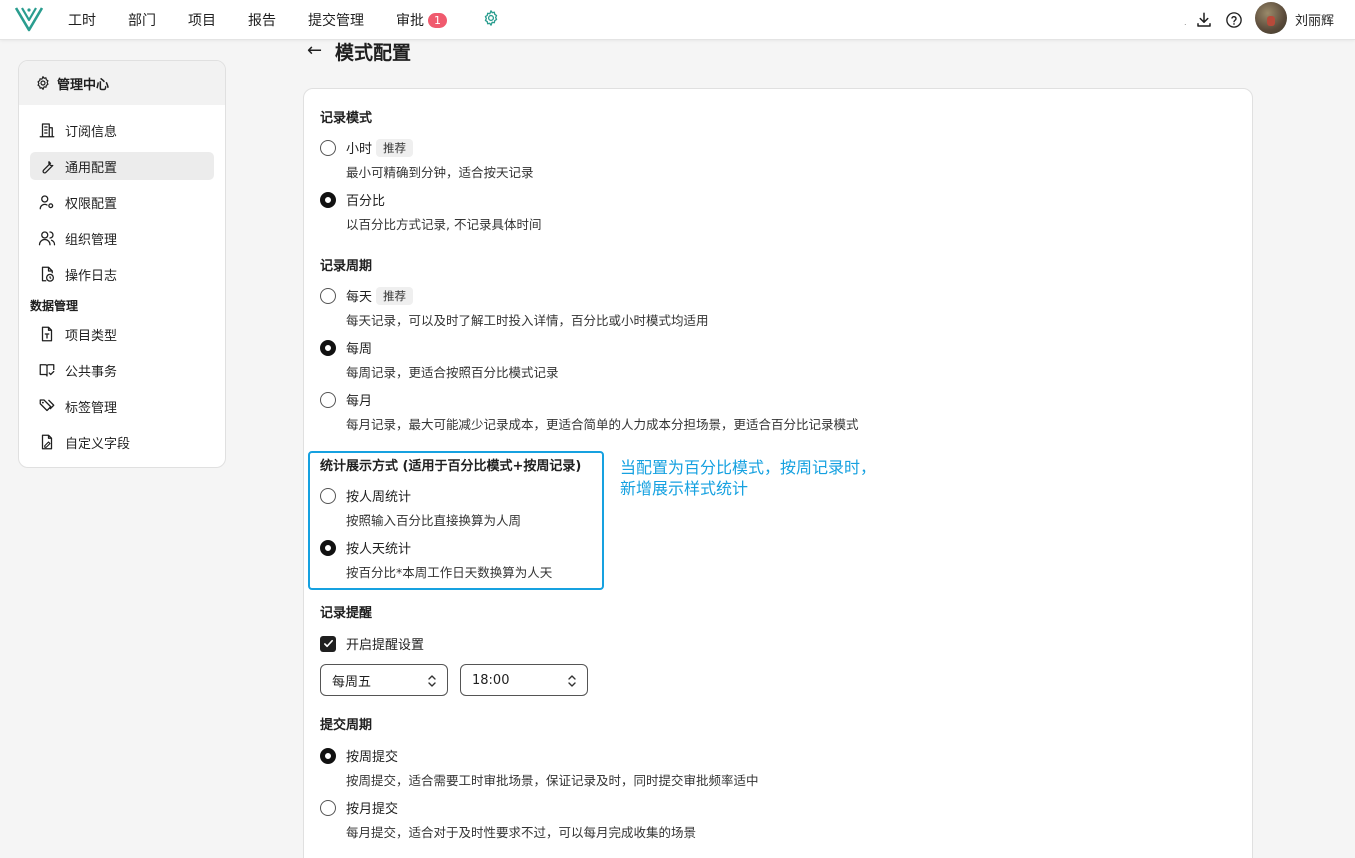  What do you see at coordinates (491, 680) in the screenshot?
I see `select-value: 18:00` at bounding box center [491, 680].